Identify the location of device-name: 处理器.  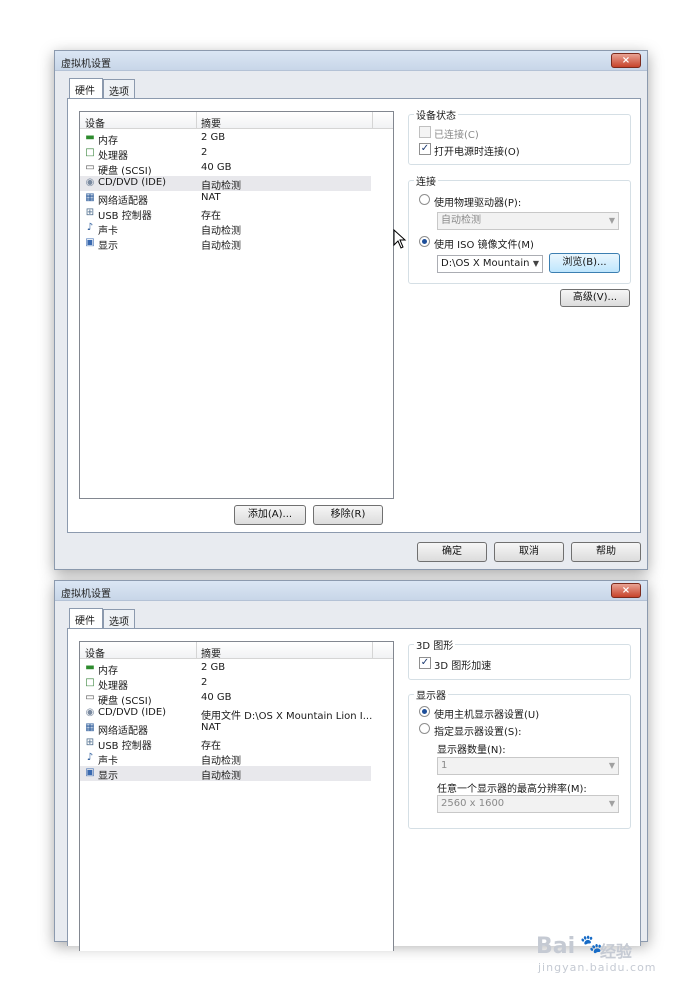
(113, 156).